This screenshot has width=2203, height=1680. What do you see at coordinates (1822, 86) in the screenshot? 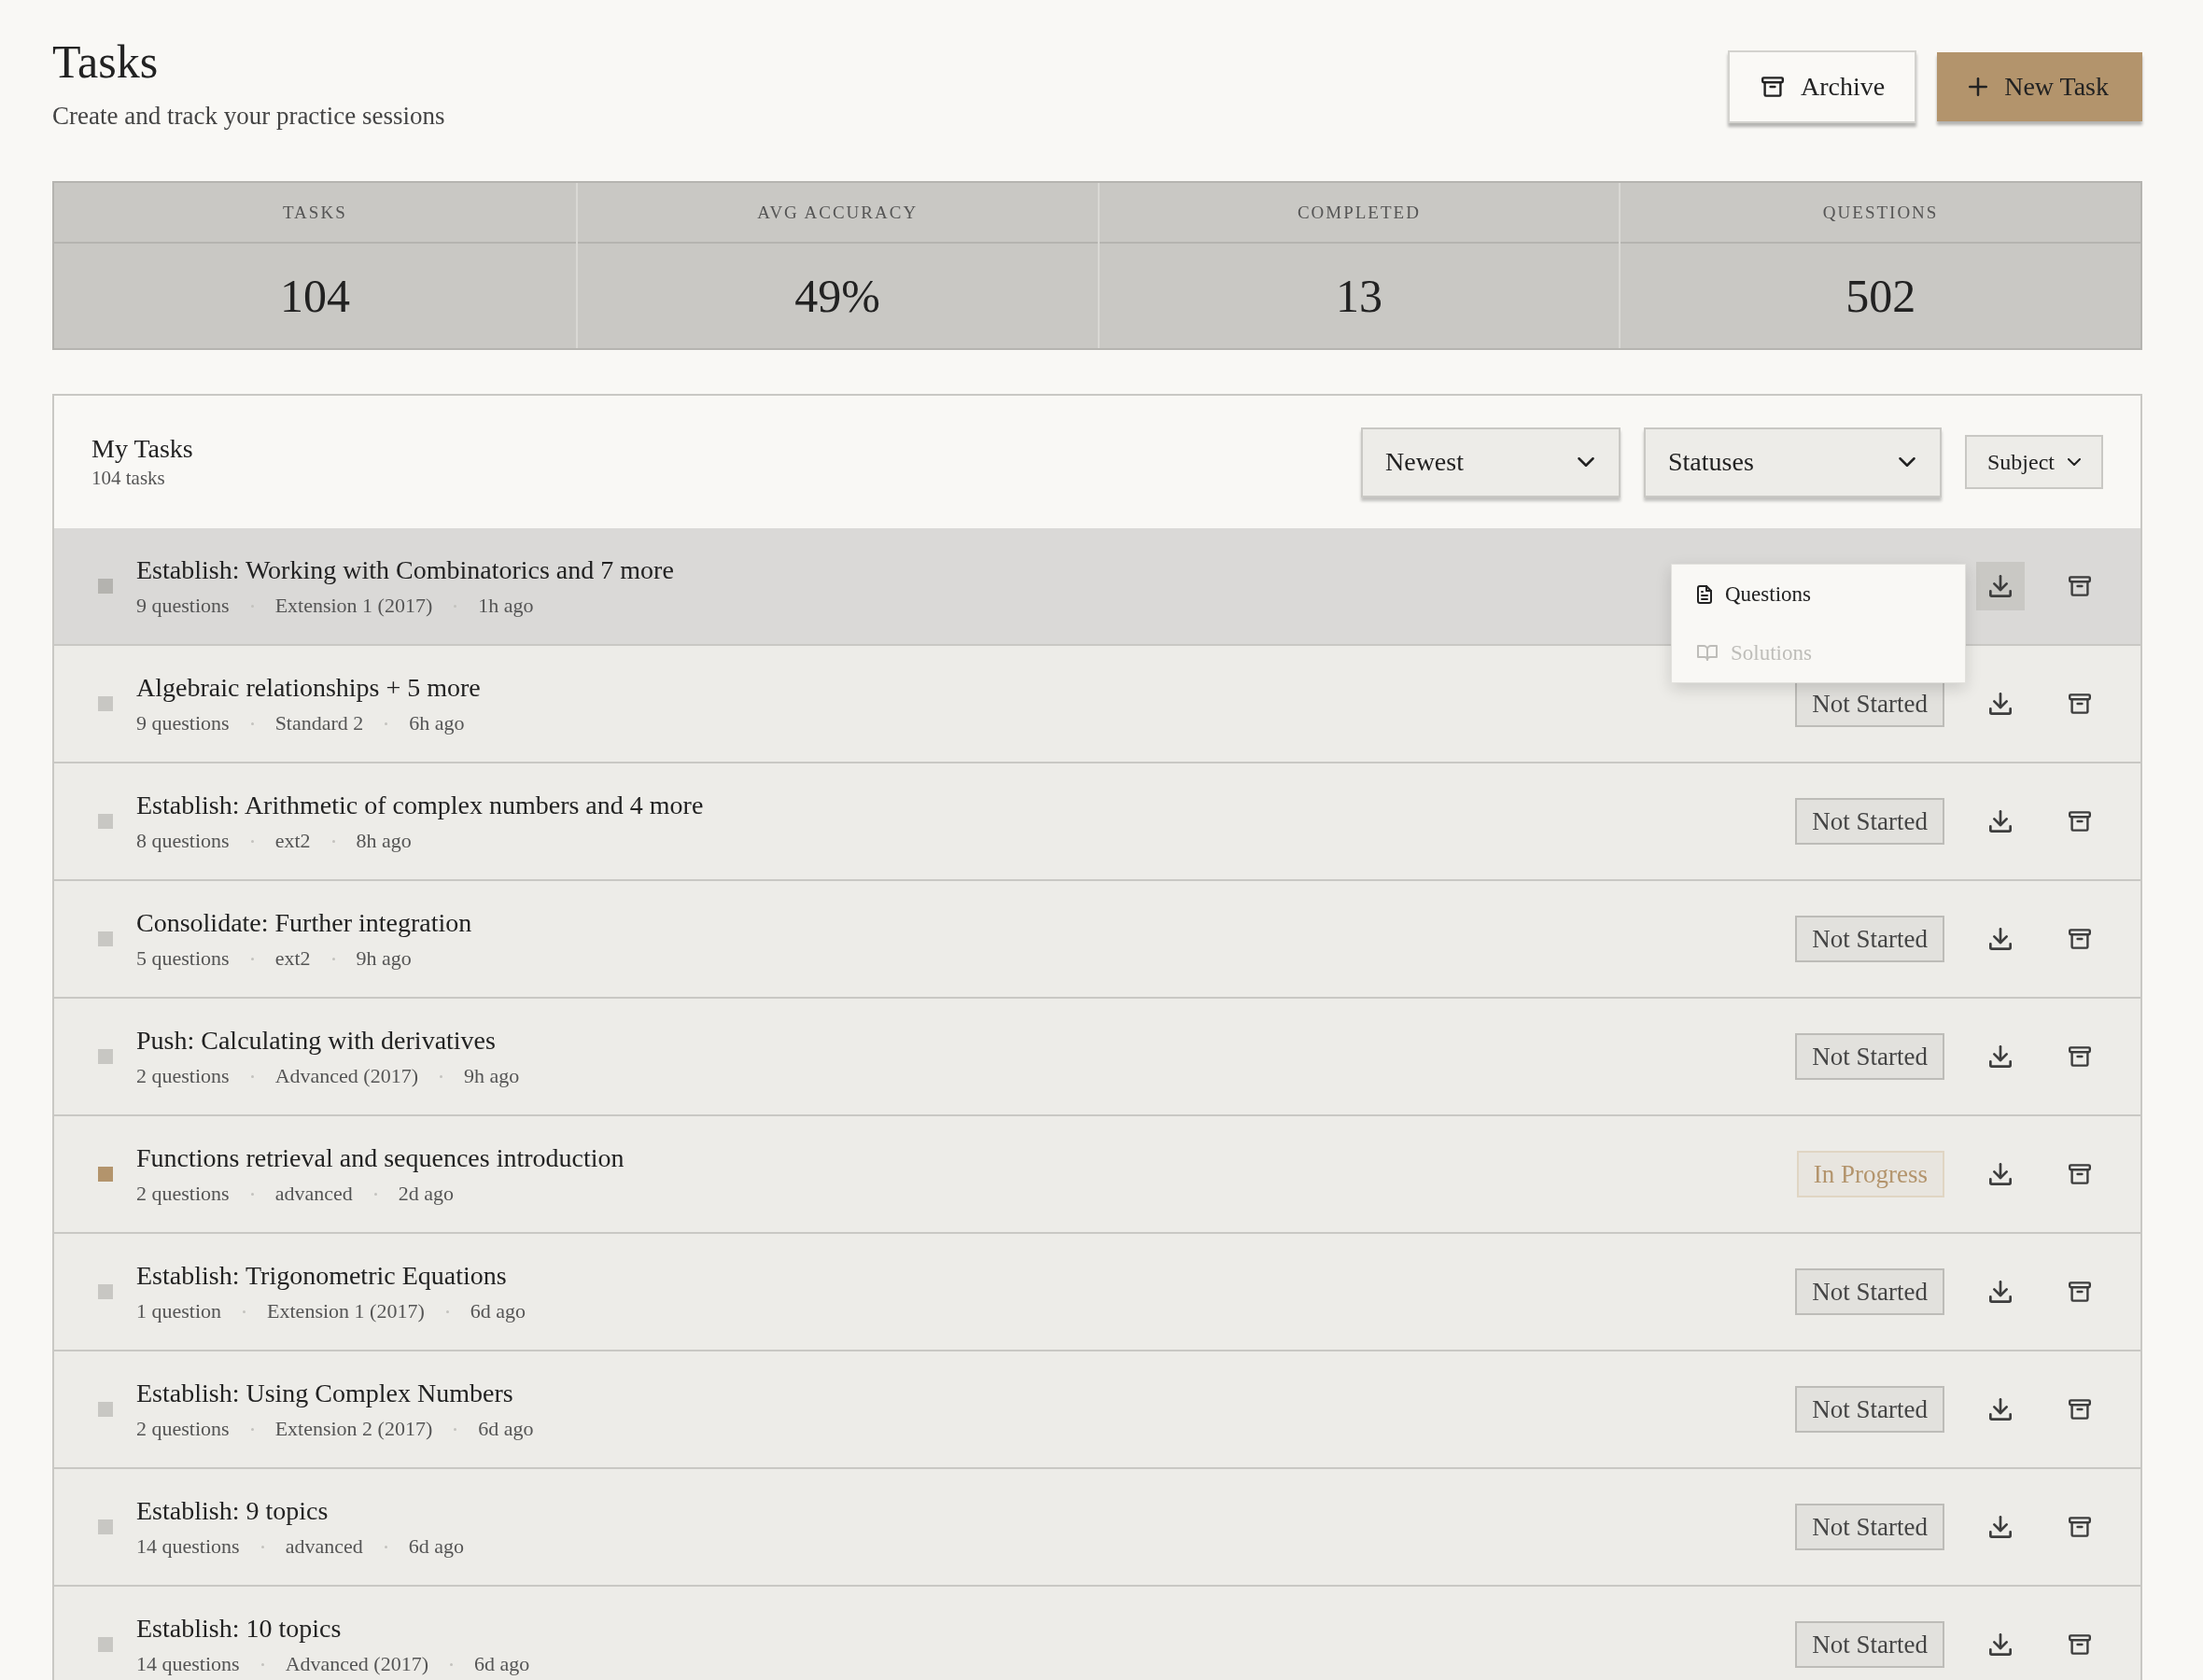
I see `archive-button: Archive` at bounding box center [1822, 86].